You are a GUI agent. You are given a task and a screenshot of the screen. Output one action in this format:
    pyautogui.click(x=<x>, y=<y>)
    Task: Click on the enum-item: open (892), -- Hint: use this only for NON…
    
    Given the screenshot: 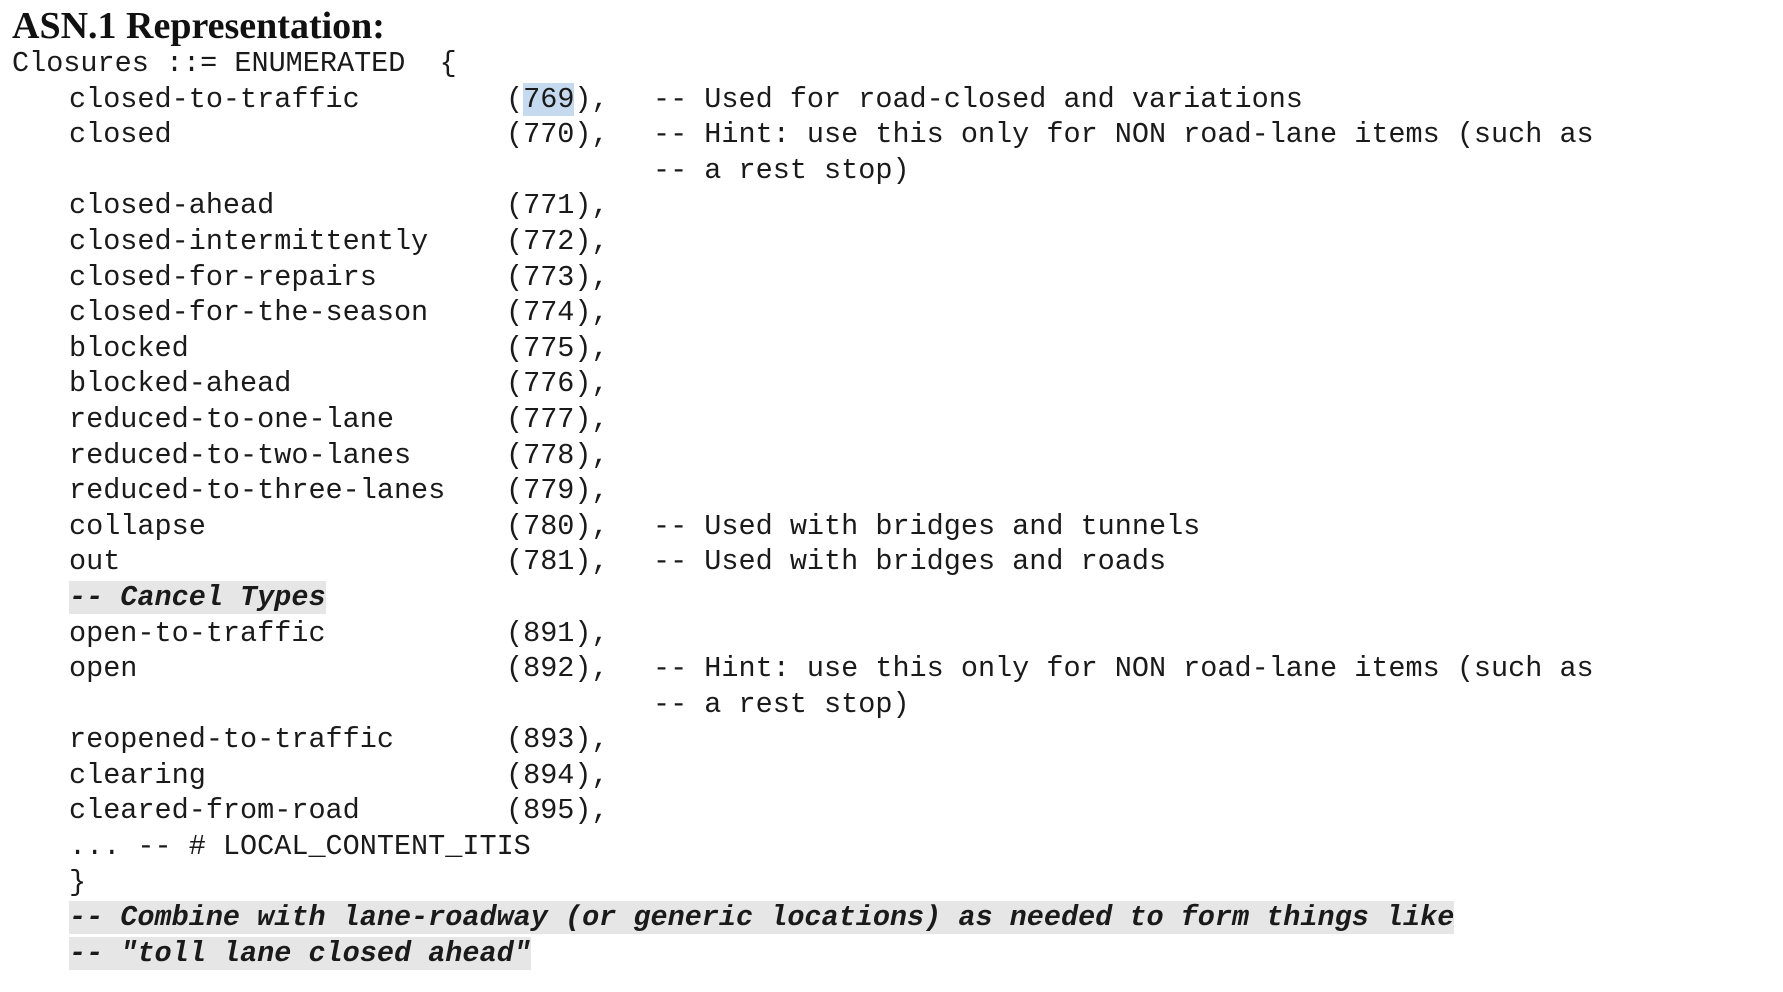 What is the action you would take?
    pyautogui.click(x=803, y=669)
    